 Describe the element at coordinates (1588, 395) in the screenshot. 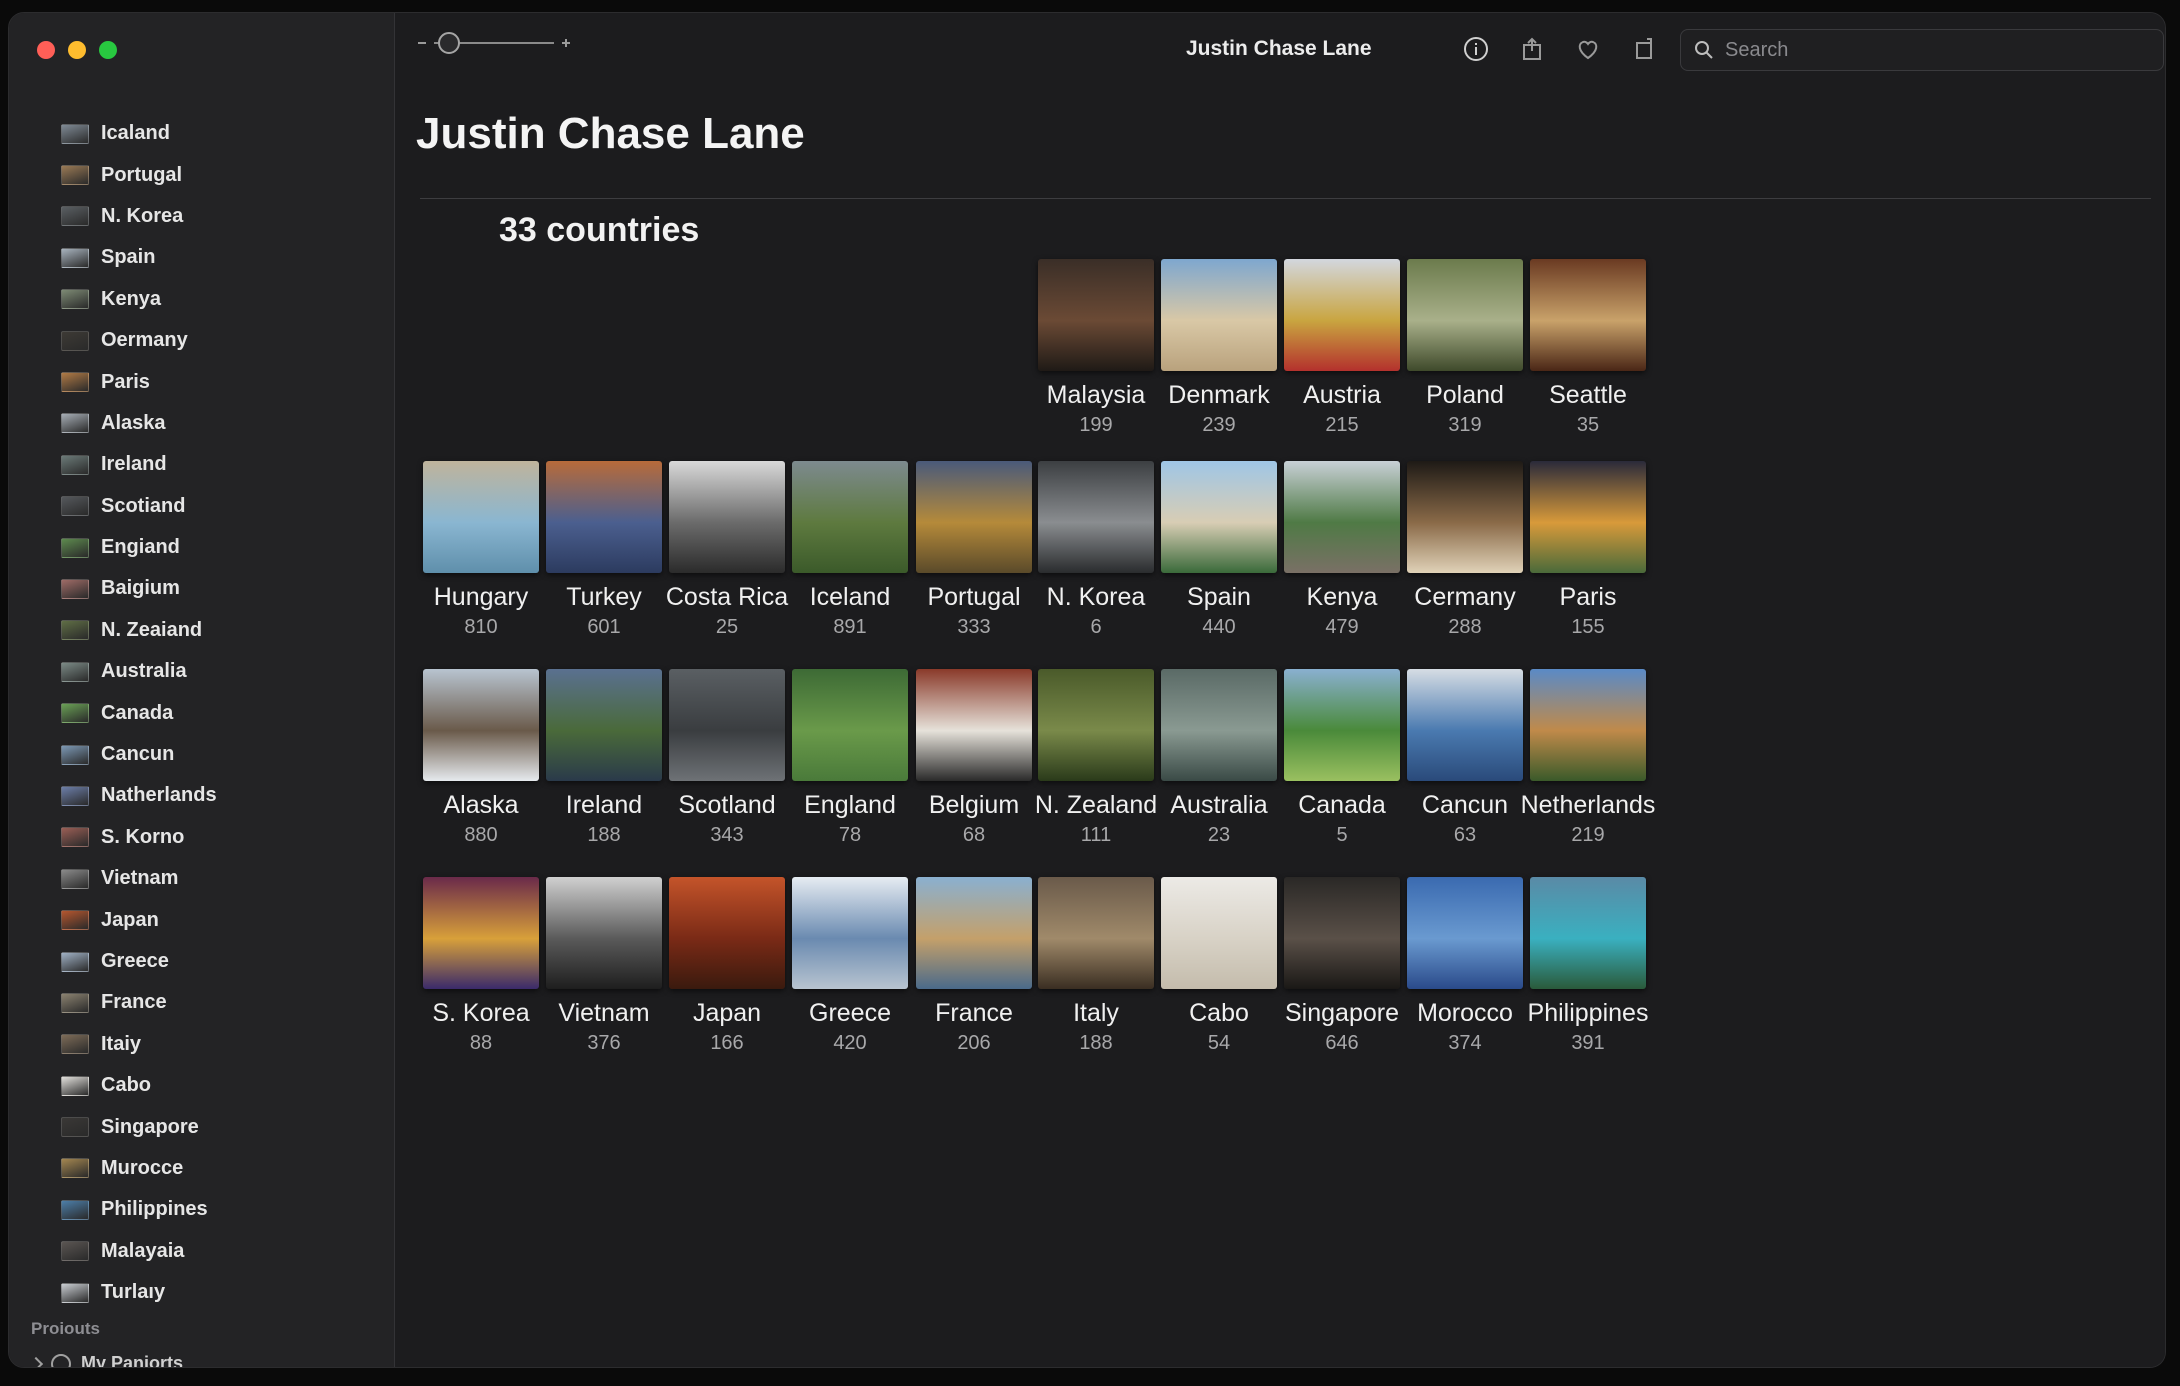

I see `country-name: Seattle` at that location.